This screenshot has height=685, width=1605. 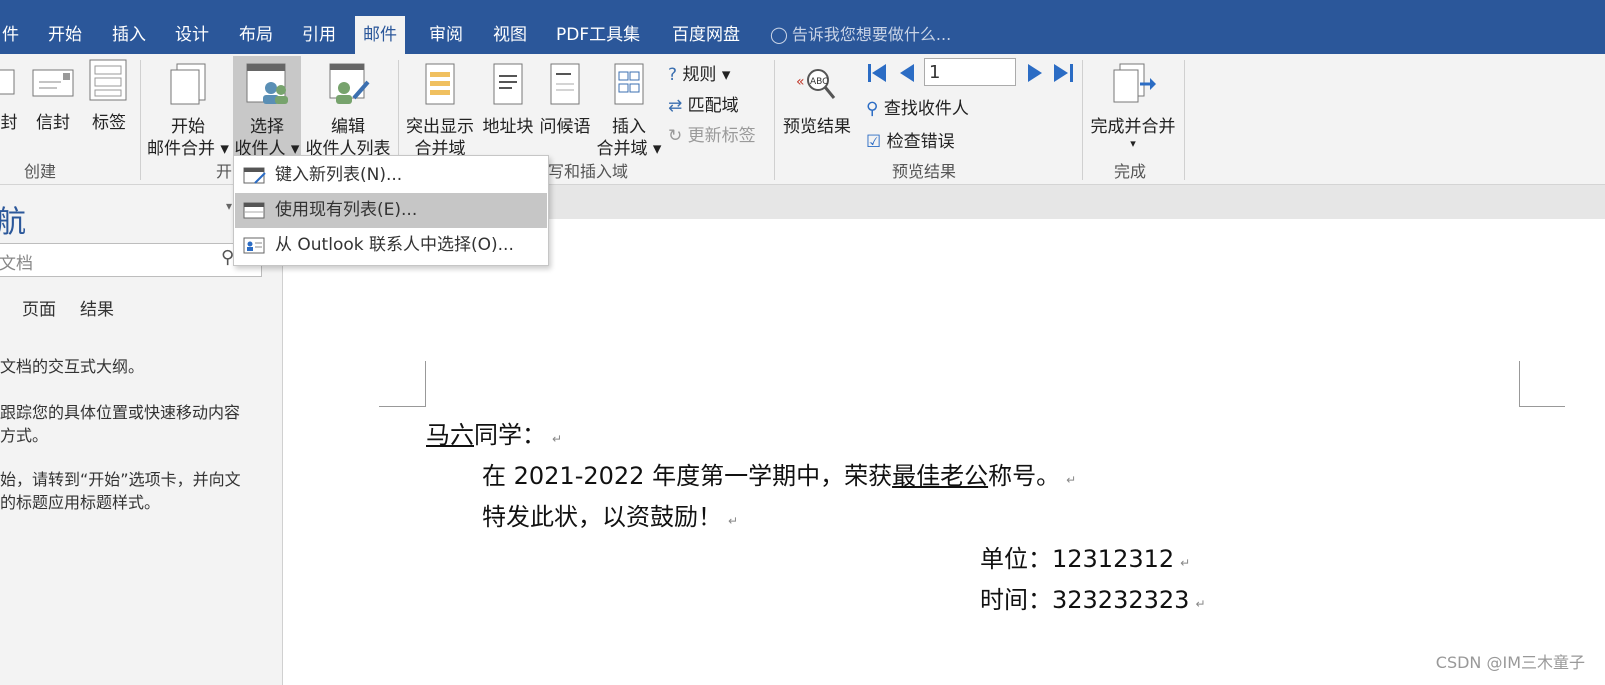 What do you see at coordinates (565, 100) in the screenshot?
I see `greeting-line-button: 问候语` at bounding box center [565, 100].